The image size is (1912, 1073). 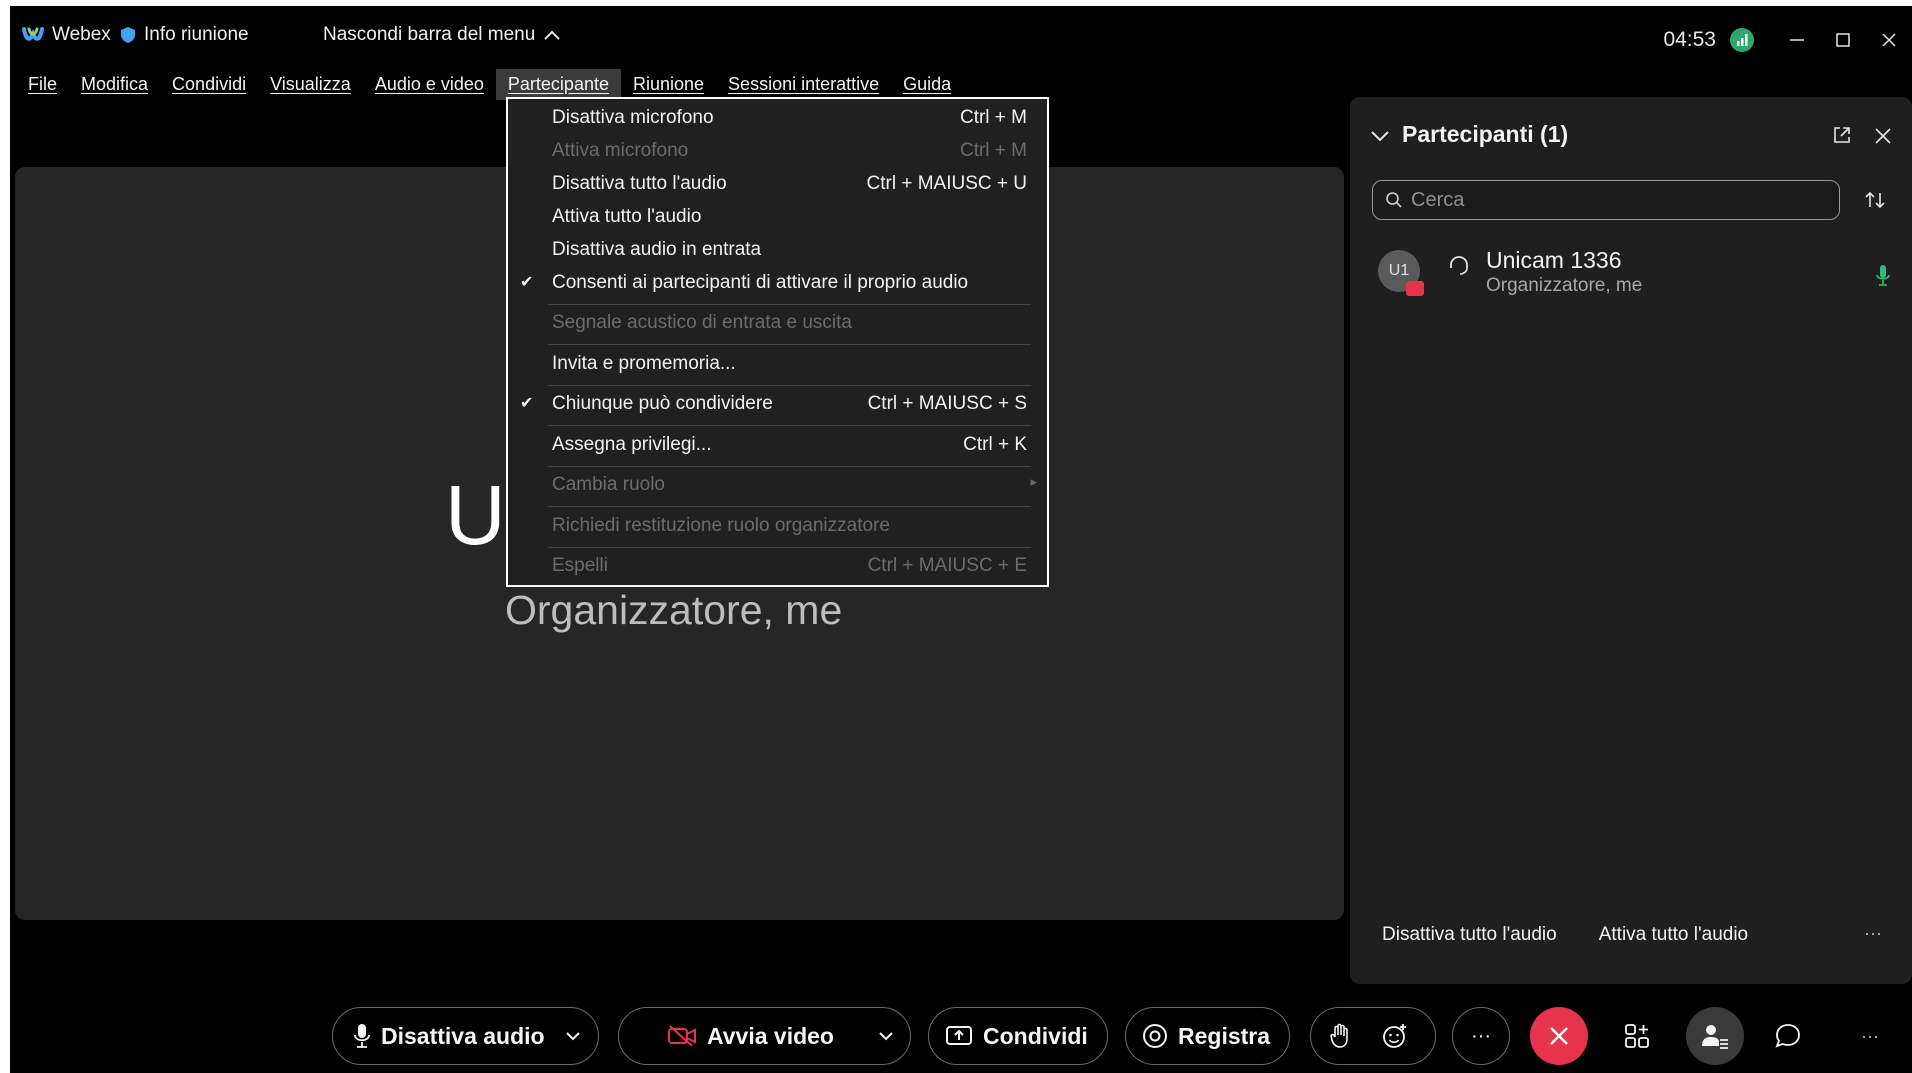 I want to click on participant-role: Organizzatore, me, so click(x=1564, y=285).